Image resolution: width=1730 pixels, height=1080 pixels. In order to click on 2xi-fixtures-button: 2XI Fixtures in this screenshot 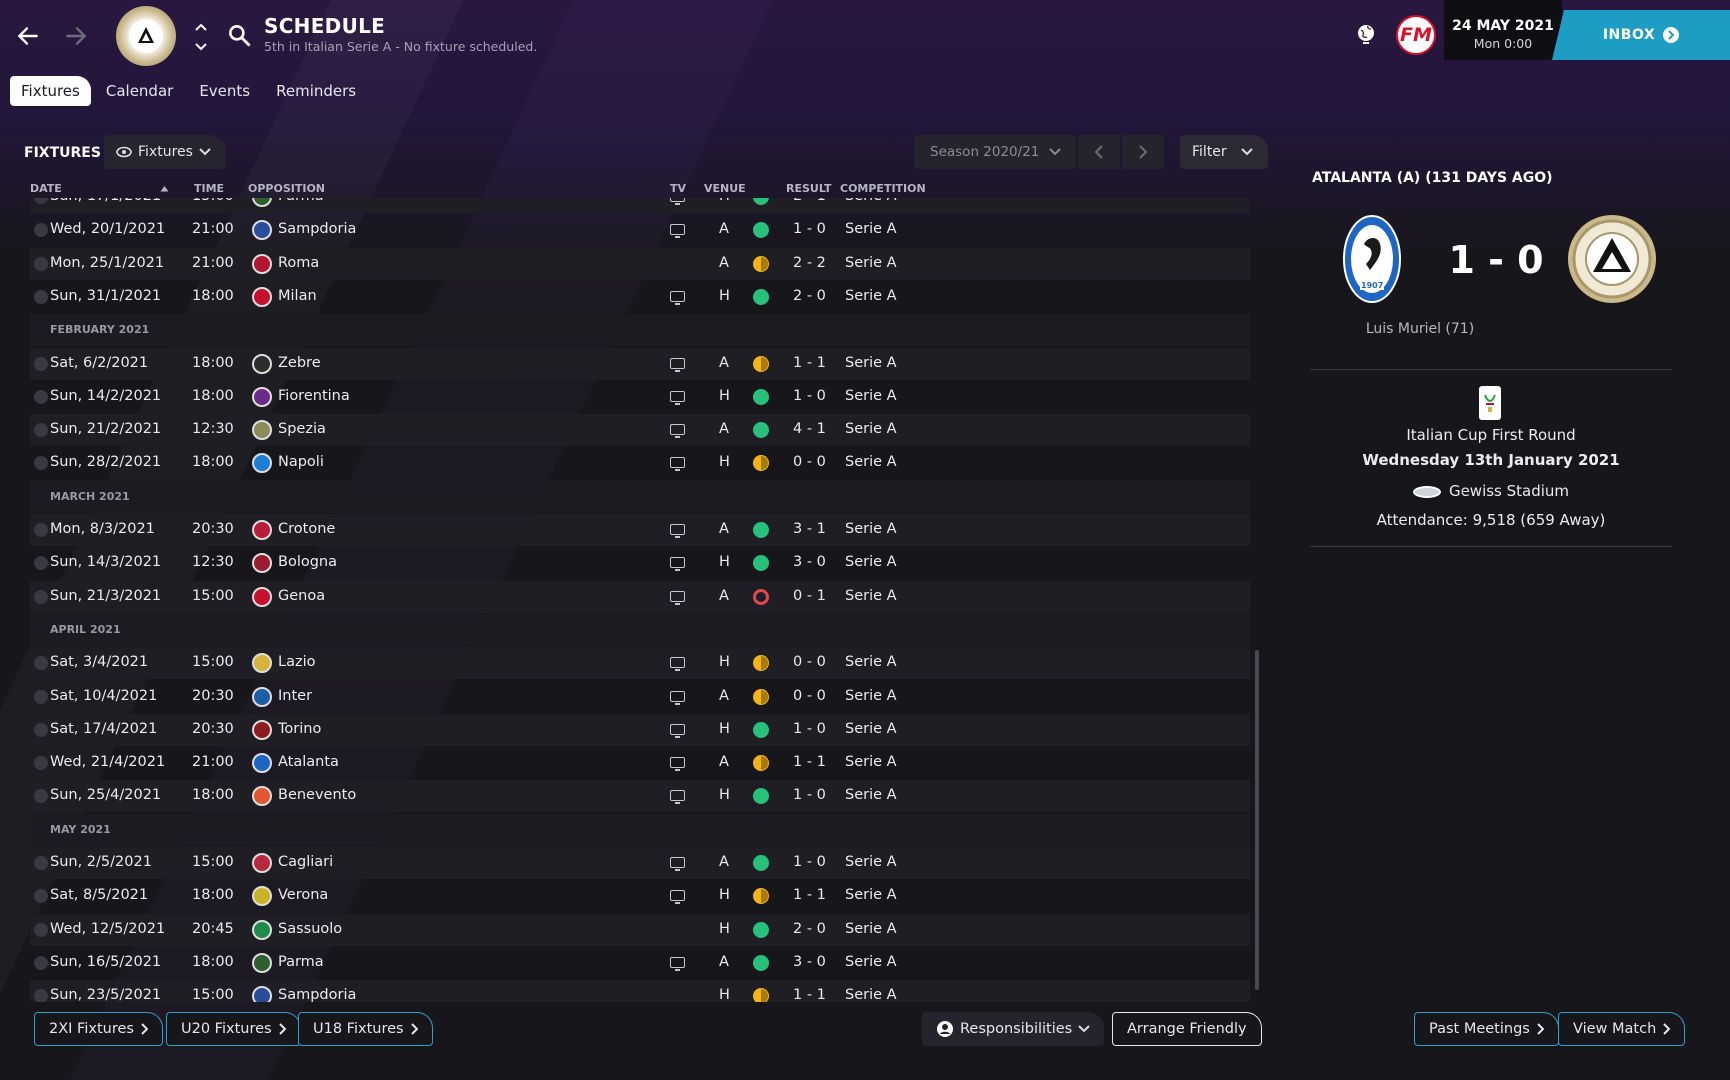, I will do `click(98, 1029)`.